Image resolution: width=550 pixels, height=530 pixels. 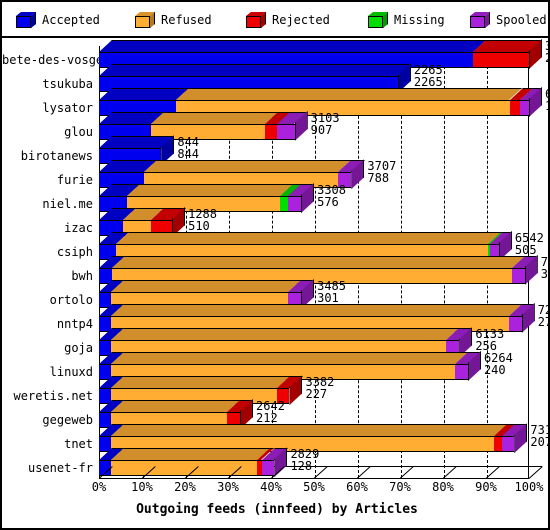 I want to click on bar-value-secondary: 844, so click(x=188, y=154).